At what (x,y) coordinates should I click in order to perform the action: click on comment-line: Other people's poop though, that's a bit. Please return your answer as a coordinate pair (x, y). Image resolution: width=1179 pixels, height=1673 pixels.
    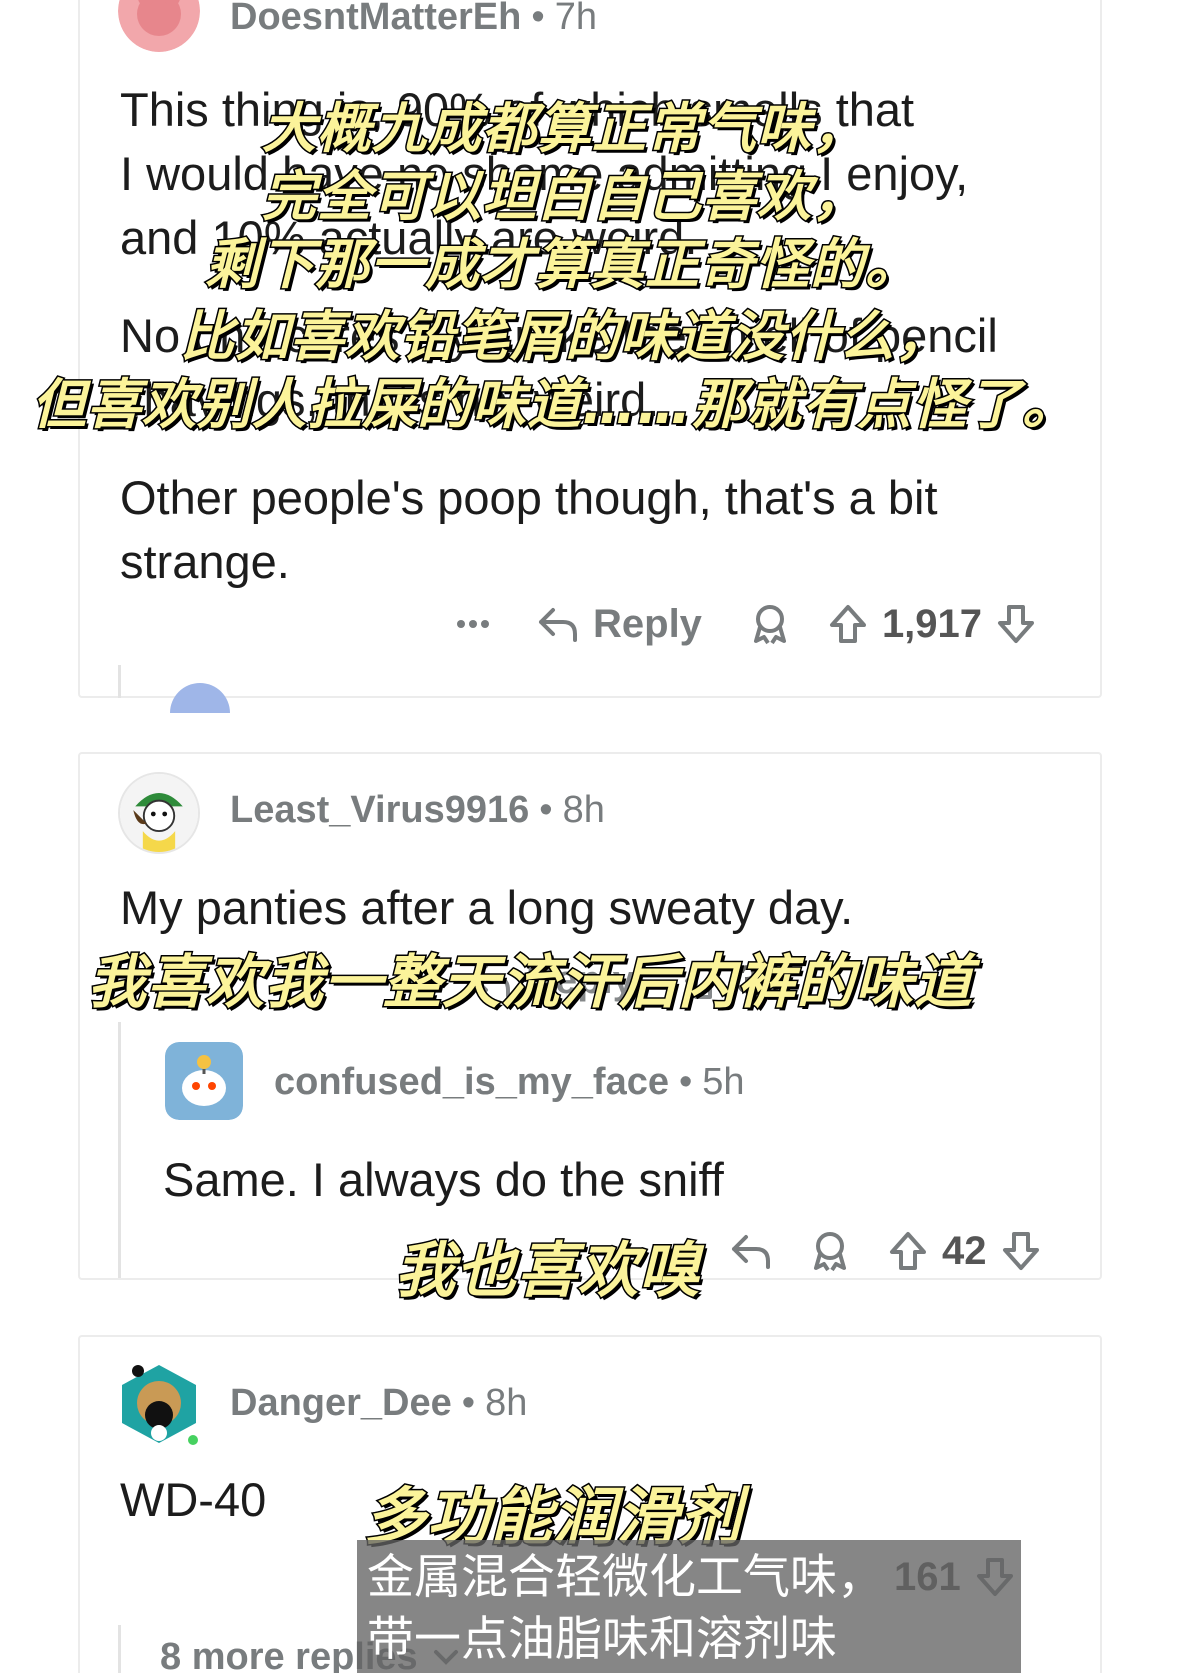
    Looking at the image, I should click on (529, 497).